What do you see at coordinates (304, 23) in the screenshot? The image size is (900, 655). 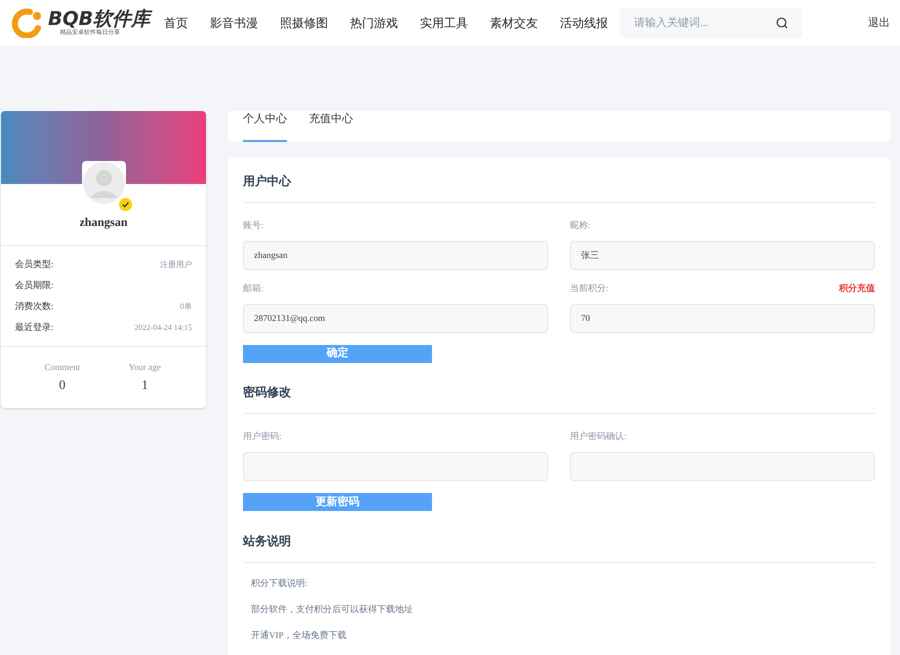 I see `nav-link: 照摄修图` at bounding box center [304, 23].